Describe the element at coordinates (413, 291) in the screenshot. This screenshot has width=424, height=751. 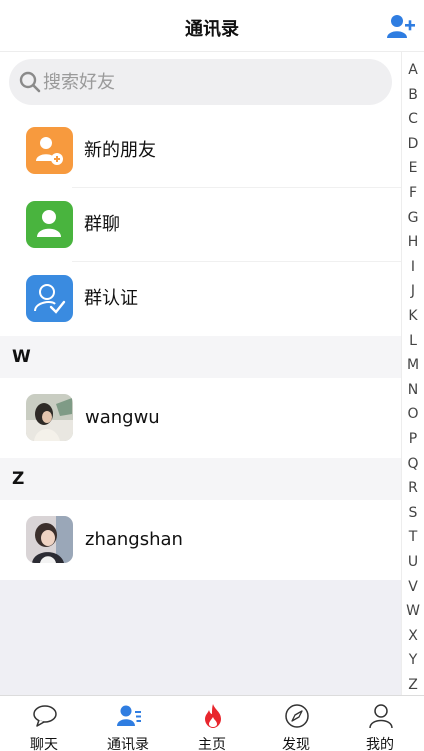
I see `alphabet-letter-j: J` at that location.